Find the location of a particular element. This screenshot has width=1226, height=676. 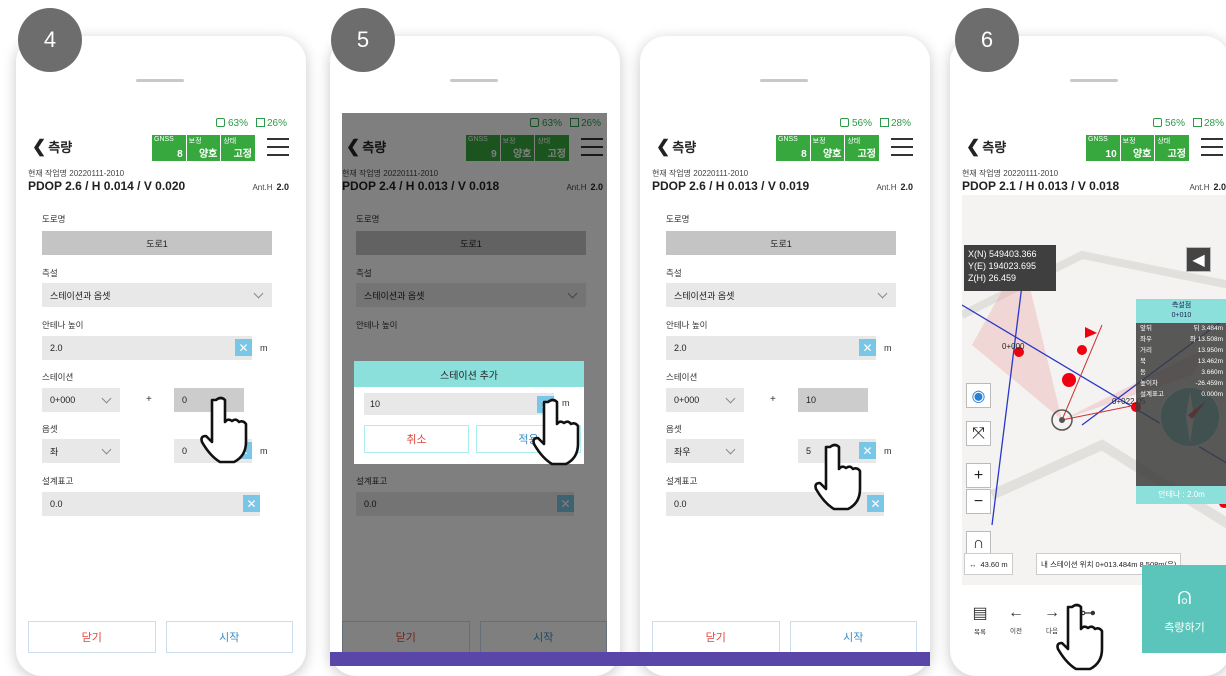

prev-button: ← 이전 is located at coordinates (1016, 619).